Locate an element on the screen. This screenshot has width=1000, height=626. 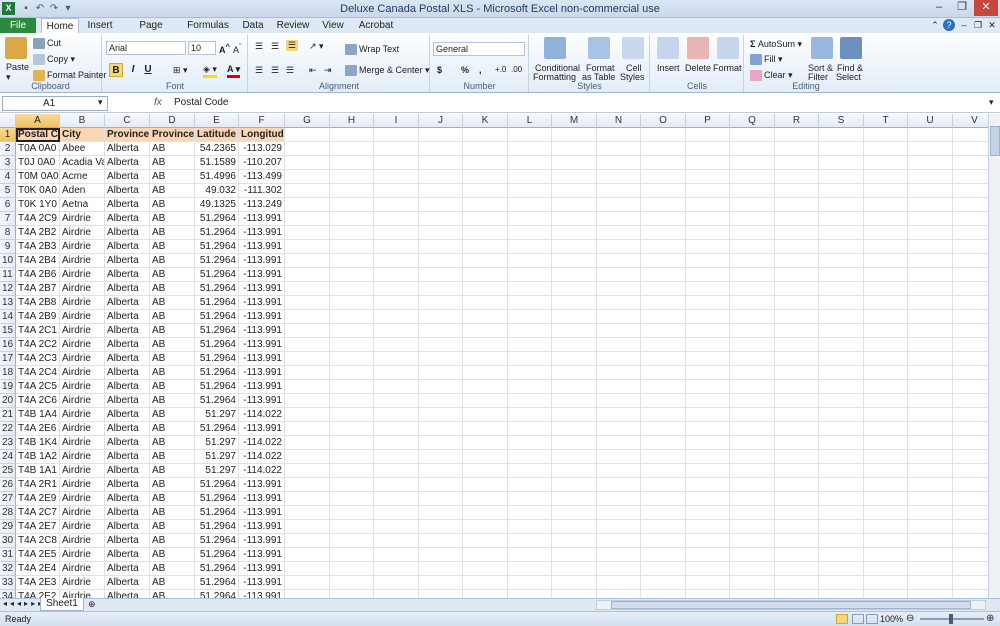
table-cell: T0M 0A0 is located at coordinates (38, 177).